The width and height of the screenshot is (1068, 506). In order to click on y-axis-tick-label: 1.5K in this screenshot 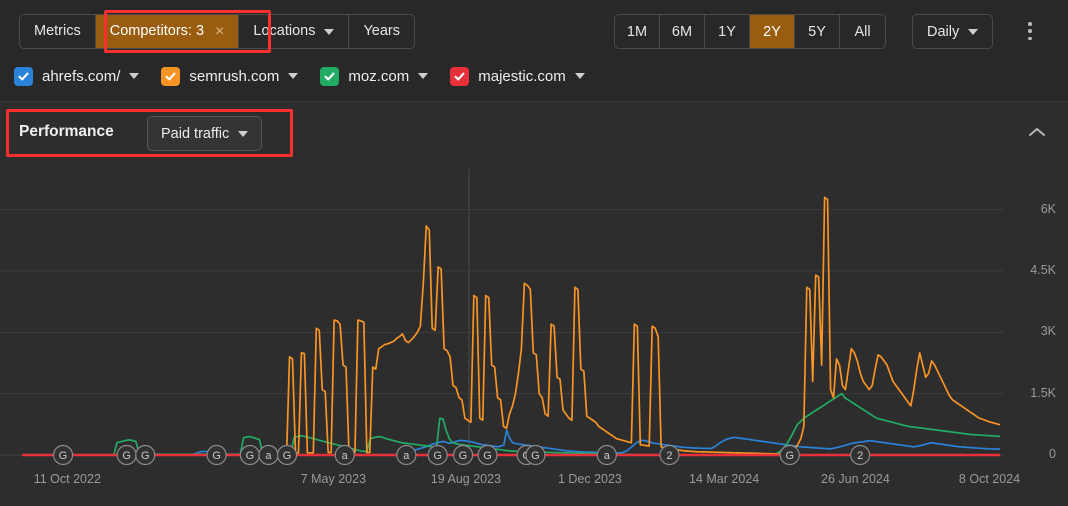, I will do `click(1043, 392)`.